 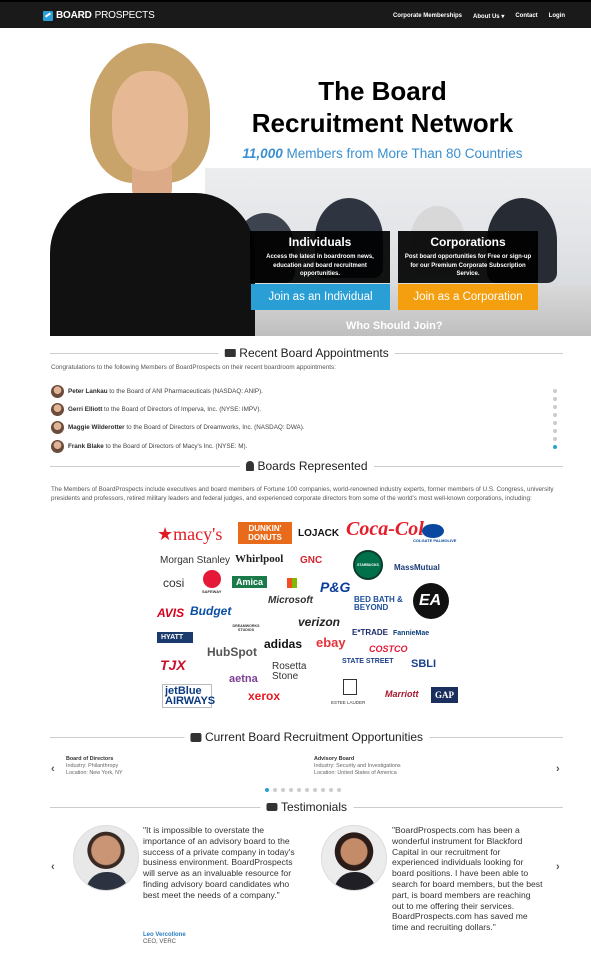 What do you see at coordinates (303, 790) in the screenshot?
I see `opportunities-pager` at bounding box center [303, 790].